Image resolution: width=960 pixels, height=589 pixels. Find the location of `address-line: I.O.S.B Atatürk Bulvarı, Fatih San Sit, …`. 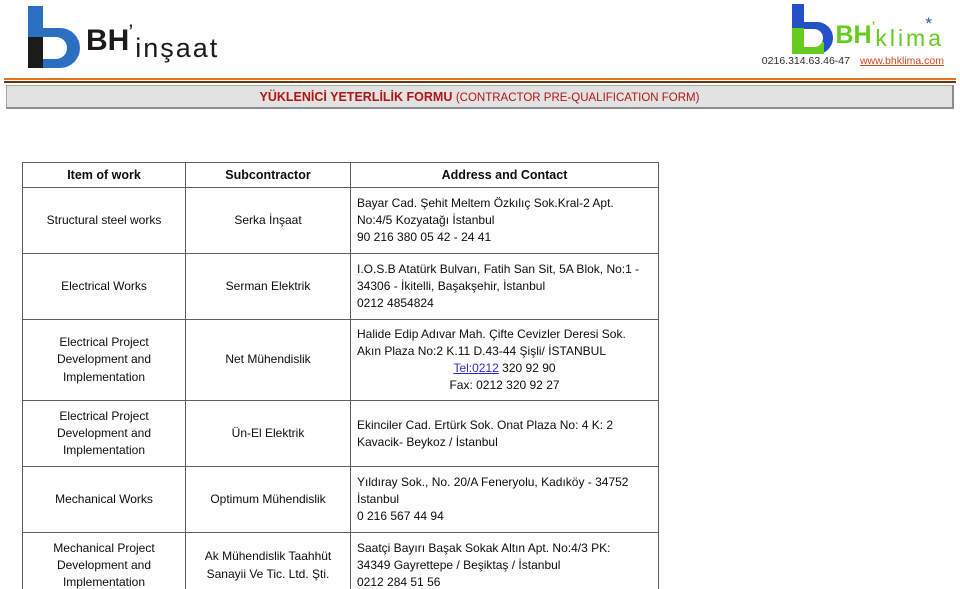

address-line: I.O.S.B Atatürk Bulvarı, Fatih San Sit, … is located at coordinates (498, 277).